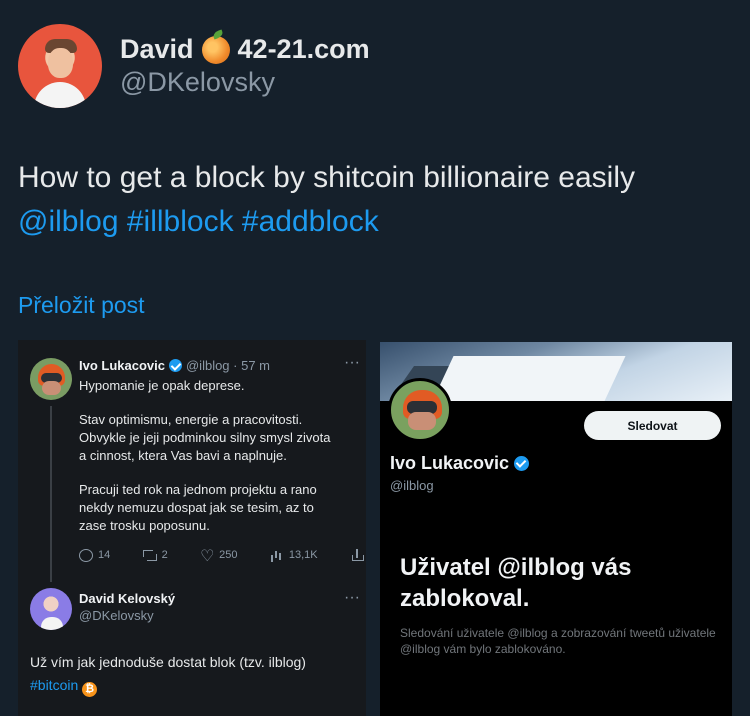 The image size is (750, 716). What do you see at coordinates (304, 49) in the screenshot?
I see `author-domain: 42-21.com` at bounding box center [304, 49].